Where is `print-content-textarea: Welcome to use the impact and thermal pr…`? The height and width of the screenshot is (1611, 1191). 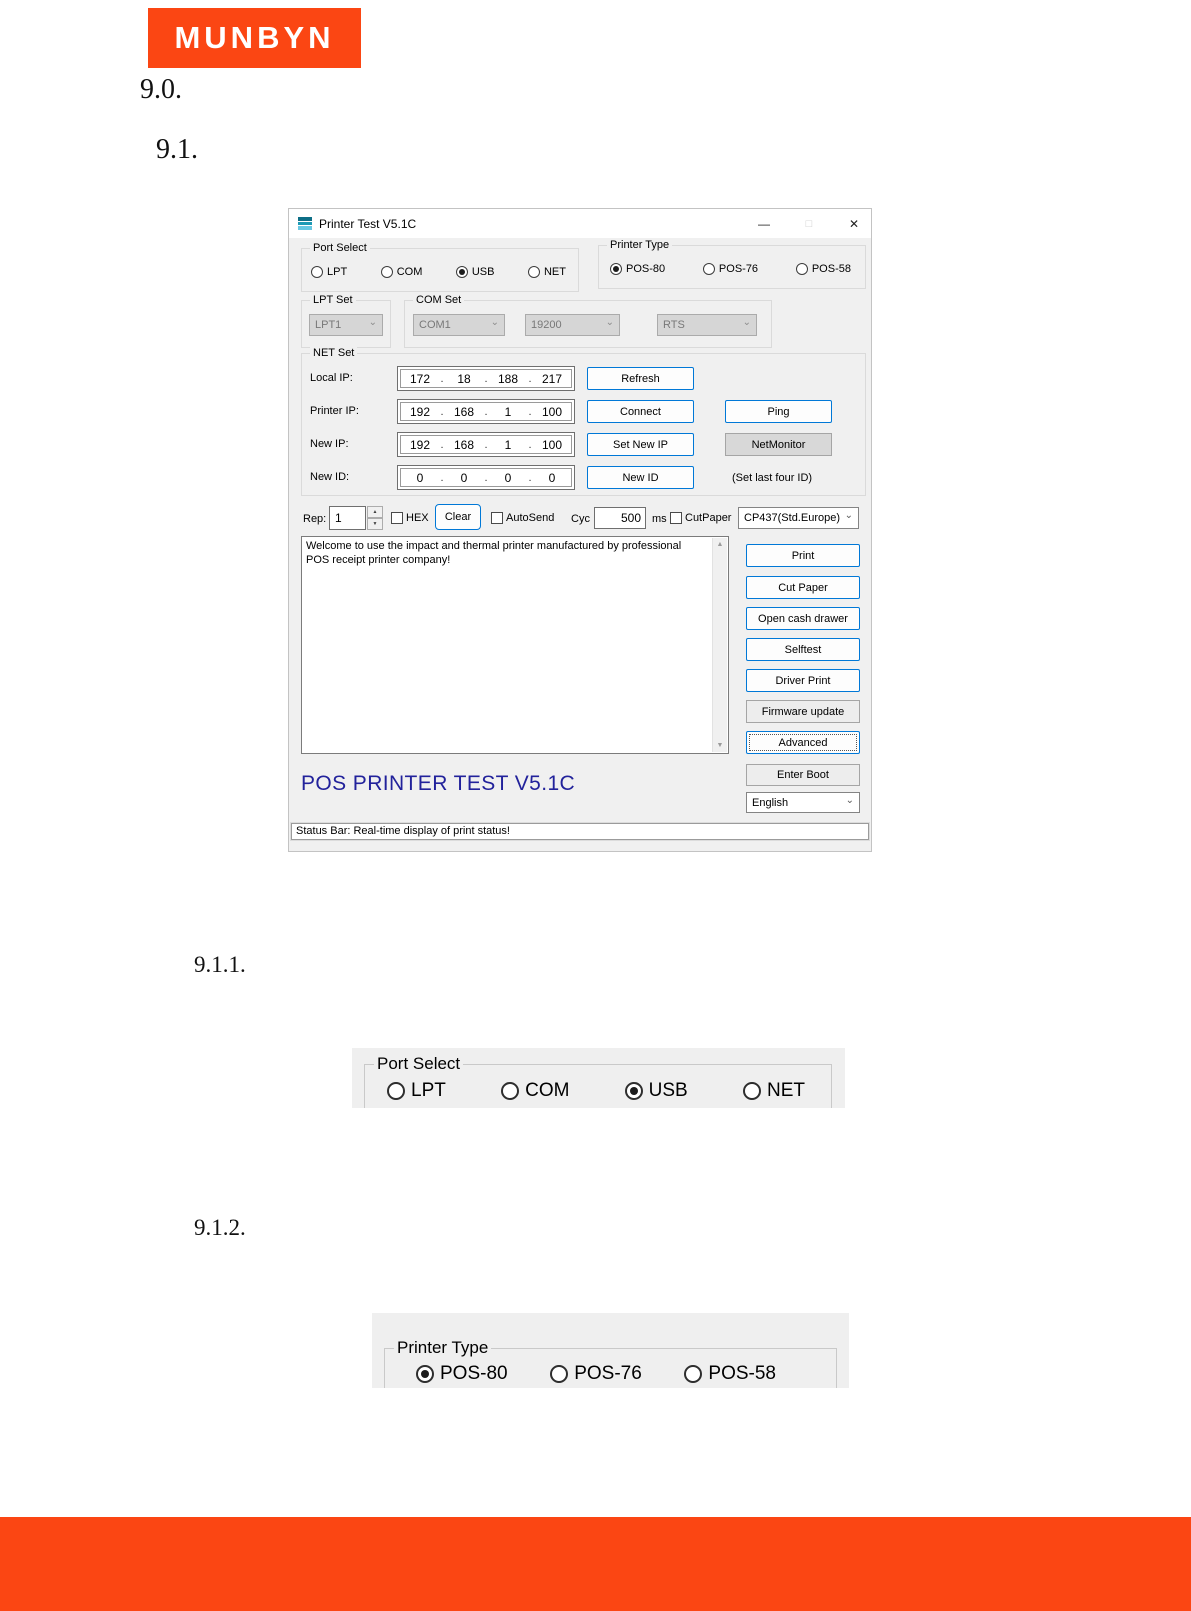 print-content-textarea: Welcome to use the impact and thermal pr… is located at coordinates (515, 645).